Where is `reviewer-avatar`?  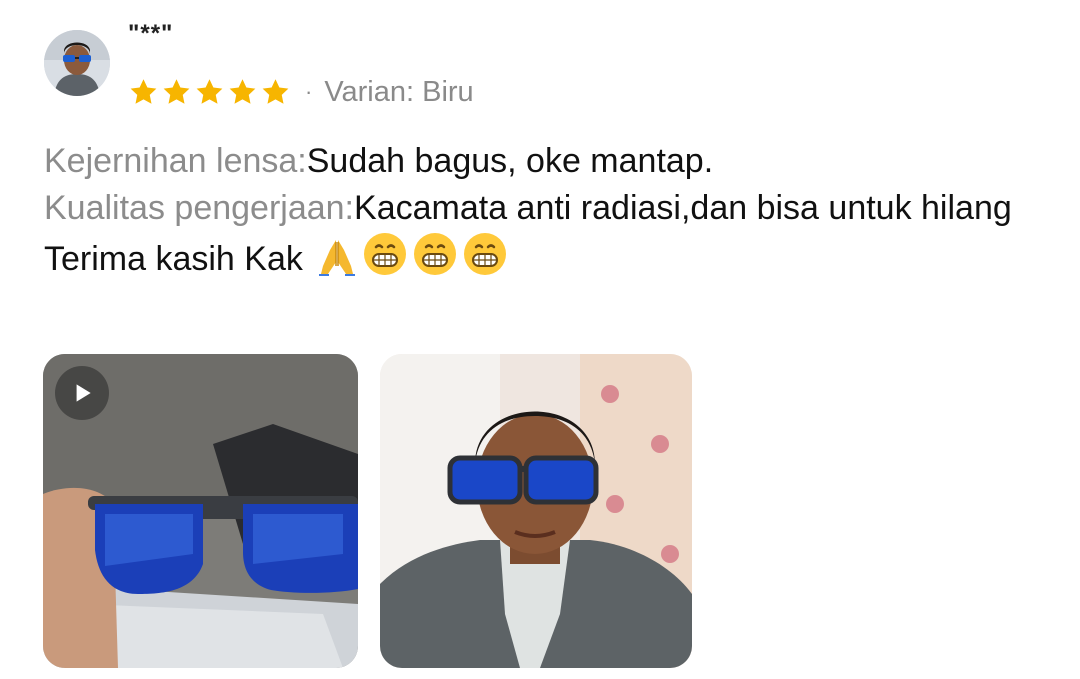
reviewer-avatar is located at coordinates (77, 63).